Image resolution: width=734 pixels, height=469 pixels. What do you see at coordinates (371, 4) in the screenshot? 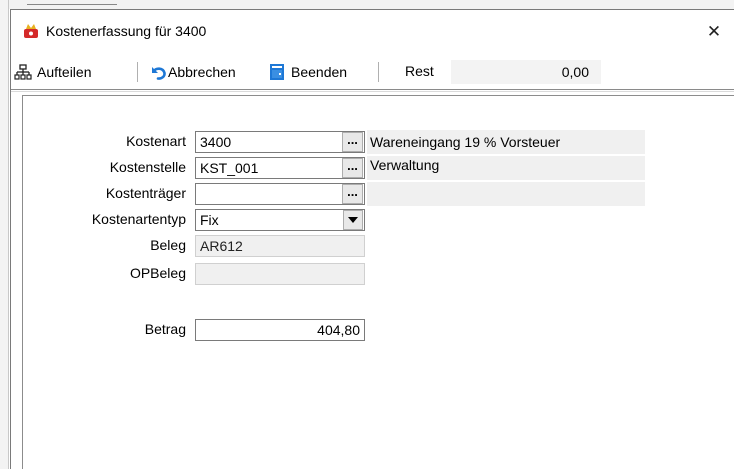
I see `background-top-strip` at bounding box center [371, 4].